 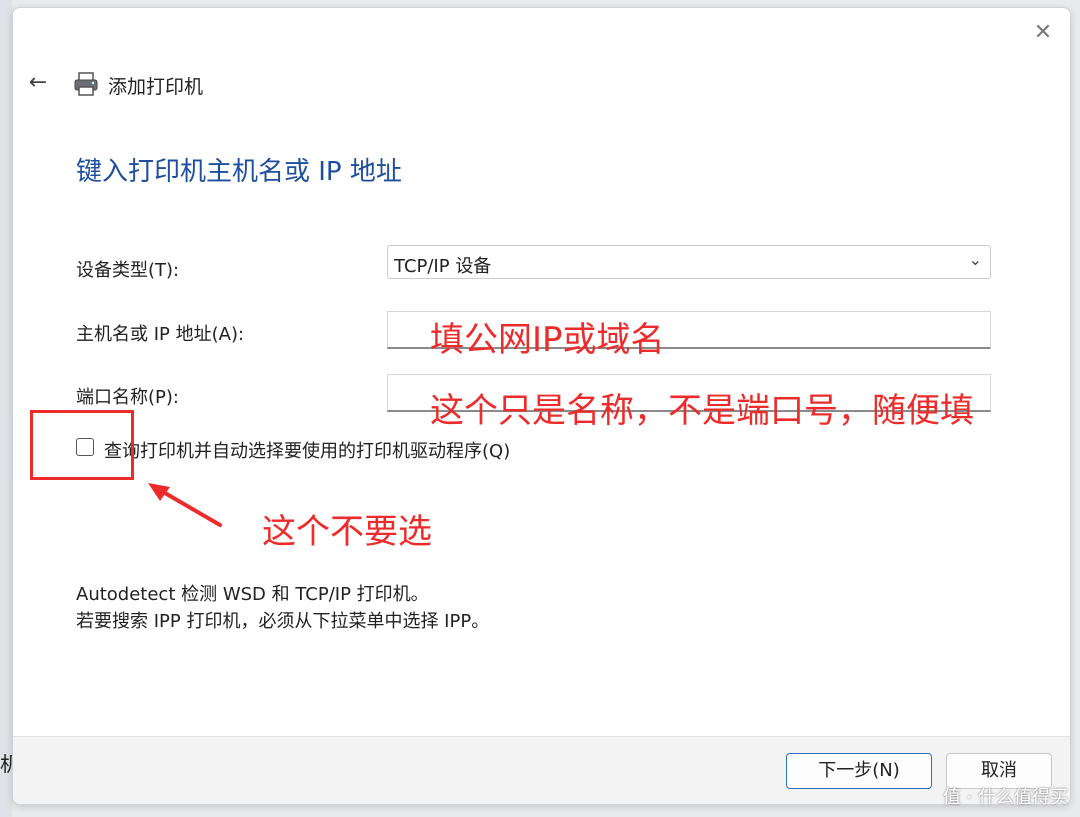 I want to click on close-icon: ✕, so click(x=1043, y=33).